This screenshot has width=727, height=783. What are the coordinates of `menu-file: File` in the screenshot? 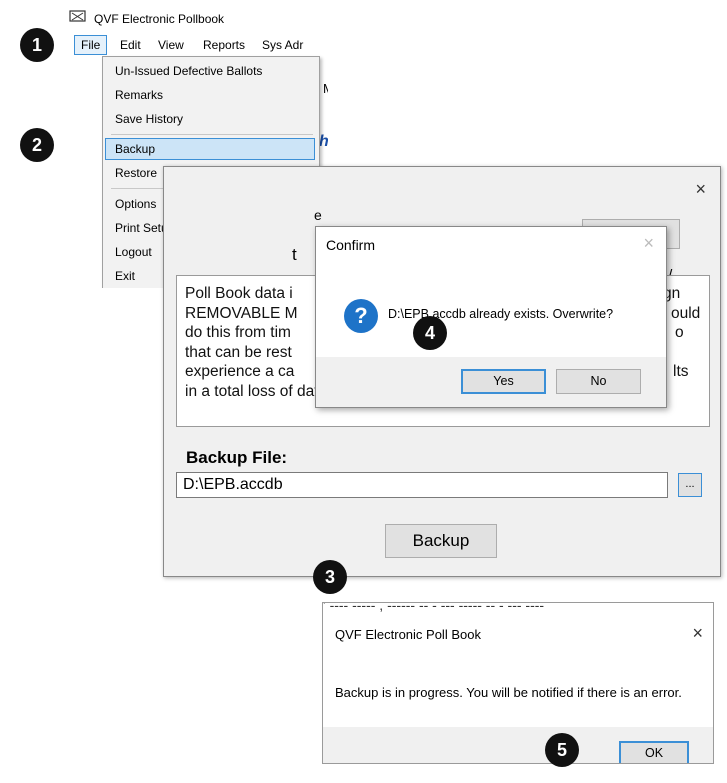 It's located at (91, 45).